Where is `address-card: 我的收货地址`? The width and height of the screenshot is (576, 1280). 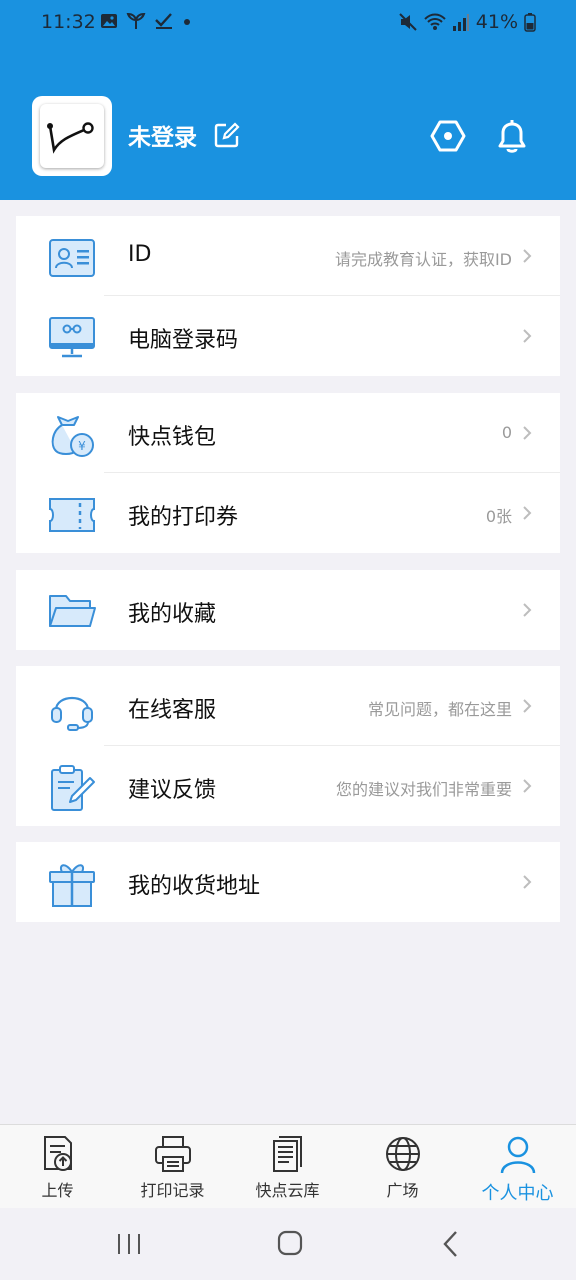 address-card: 我的收货地址 is located at coordinates (288, 882).